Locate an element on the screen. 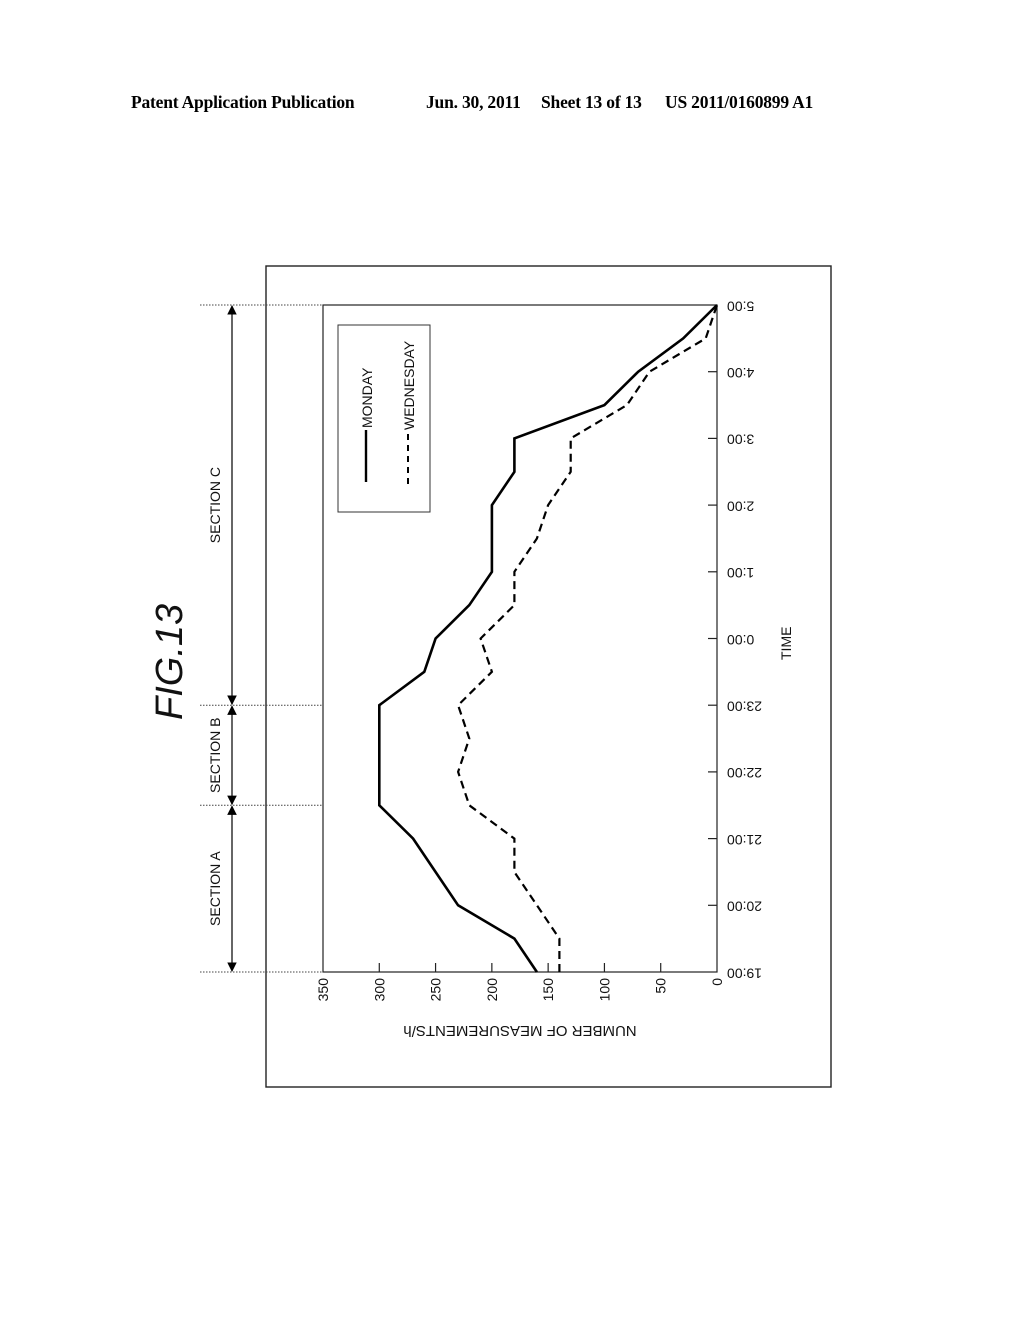 The height and width of the screenshot is (1320, 1024). section-markers: SECTION A SECTION B SECTION C is located at coordinates (261, 638).